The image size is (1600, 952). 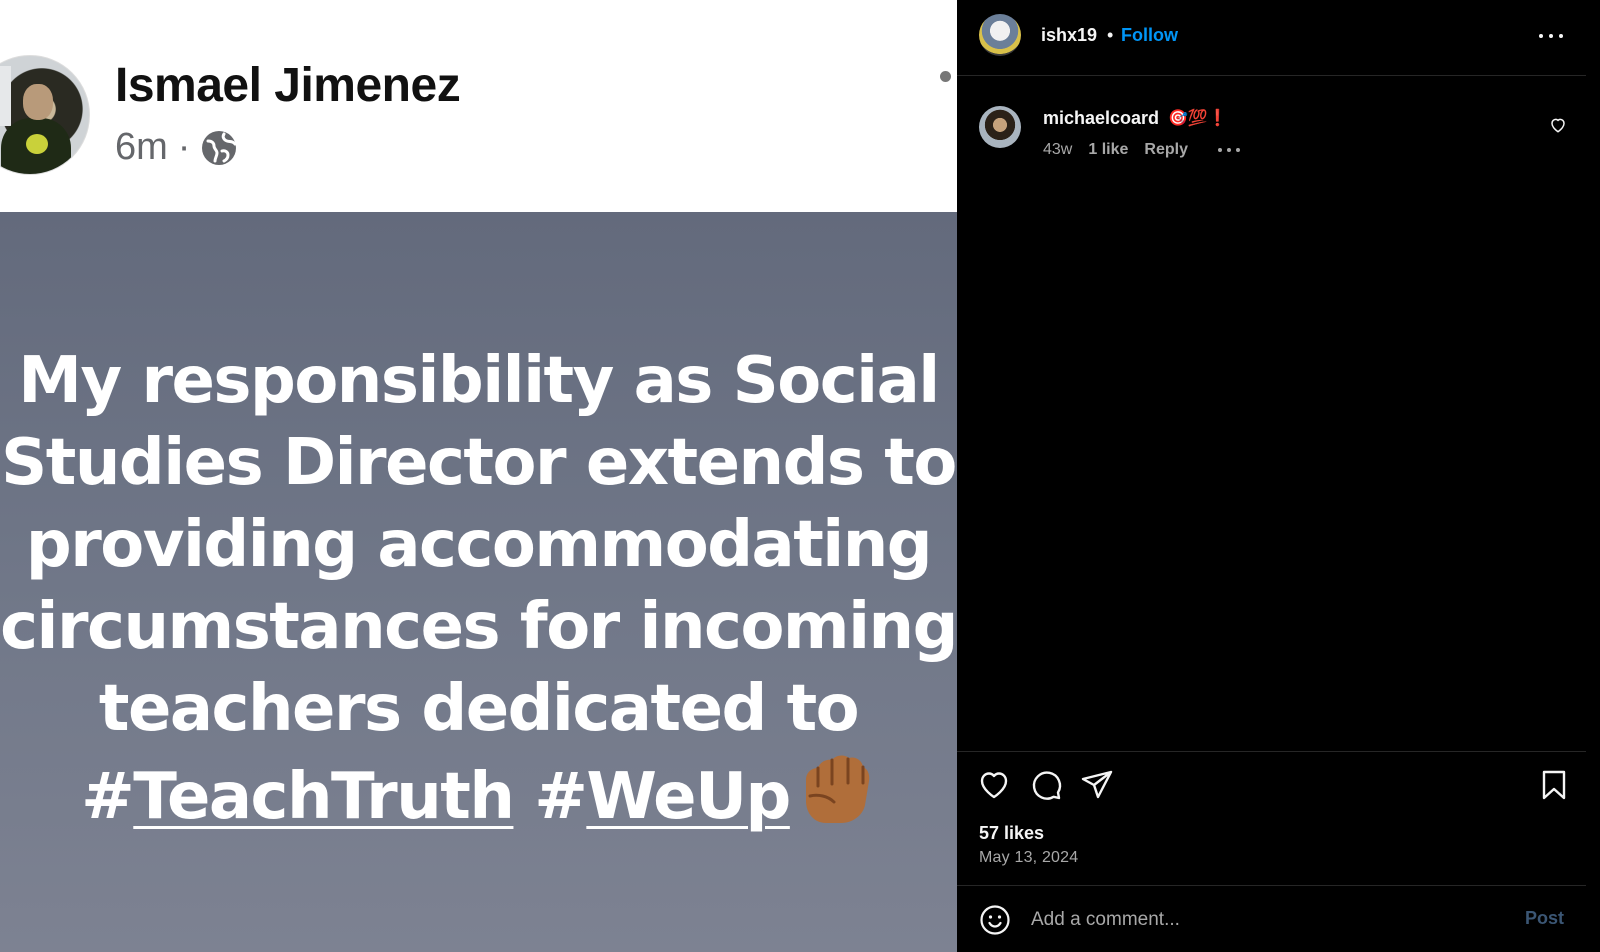 What do you see at coordinates (994, 785) in the screenshot?
I see `heart-icon` at bounding box center [994, 785].